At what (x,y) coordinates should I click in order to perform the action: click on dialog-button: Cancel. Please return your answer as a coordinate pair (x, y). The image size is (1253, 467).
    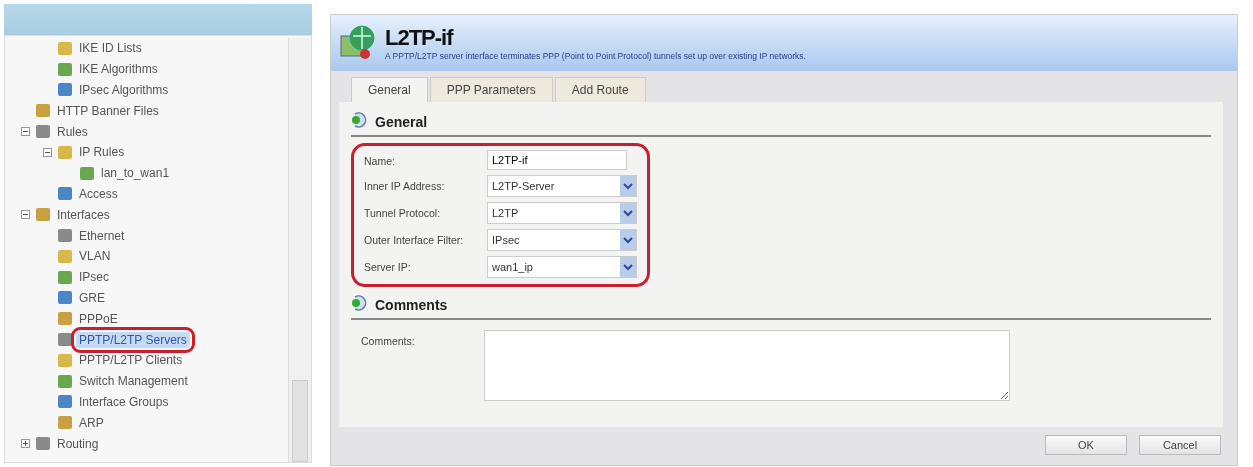
    Looking at the image, I should click on (1180, 445).